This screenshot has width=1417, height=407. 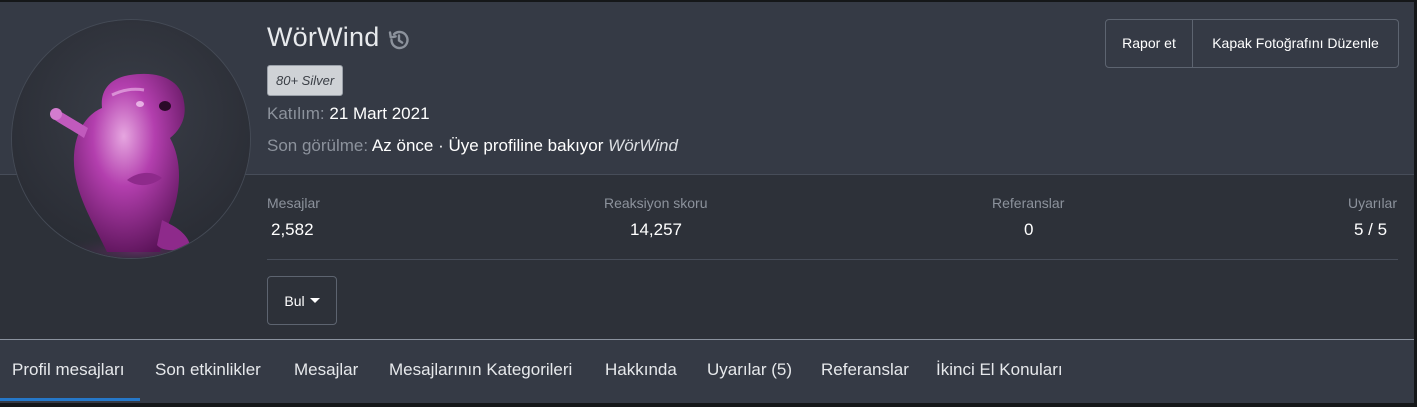 I want to click on tab-second-hand-threads: İkinci El Konuları, so click(x=999, y=370).